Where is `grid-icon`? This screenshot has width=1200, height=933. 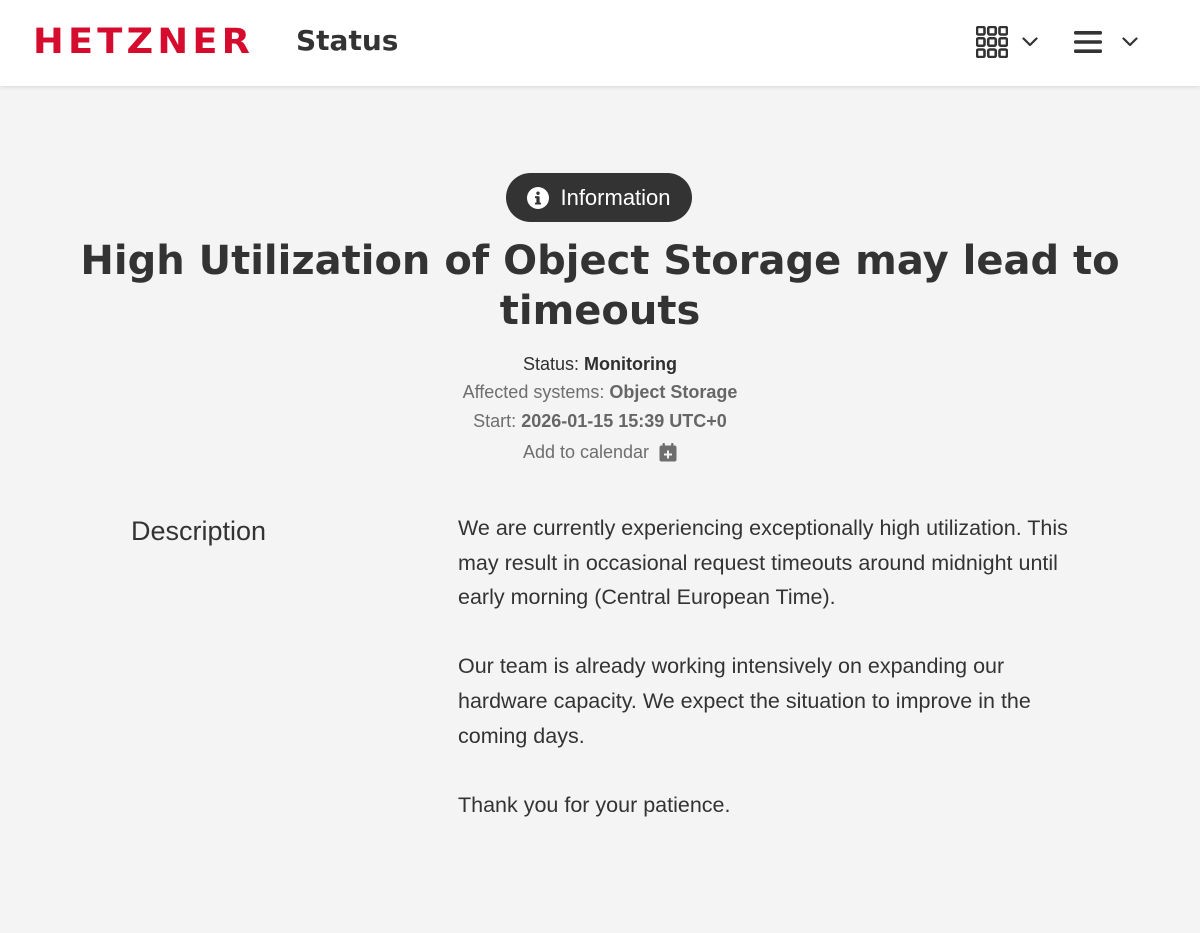
grid-icon is located at coordinates (992, 42).